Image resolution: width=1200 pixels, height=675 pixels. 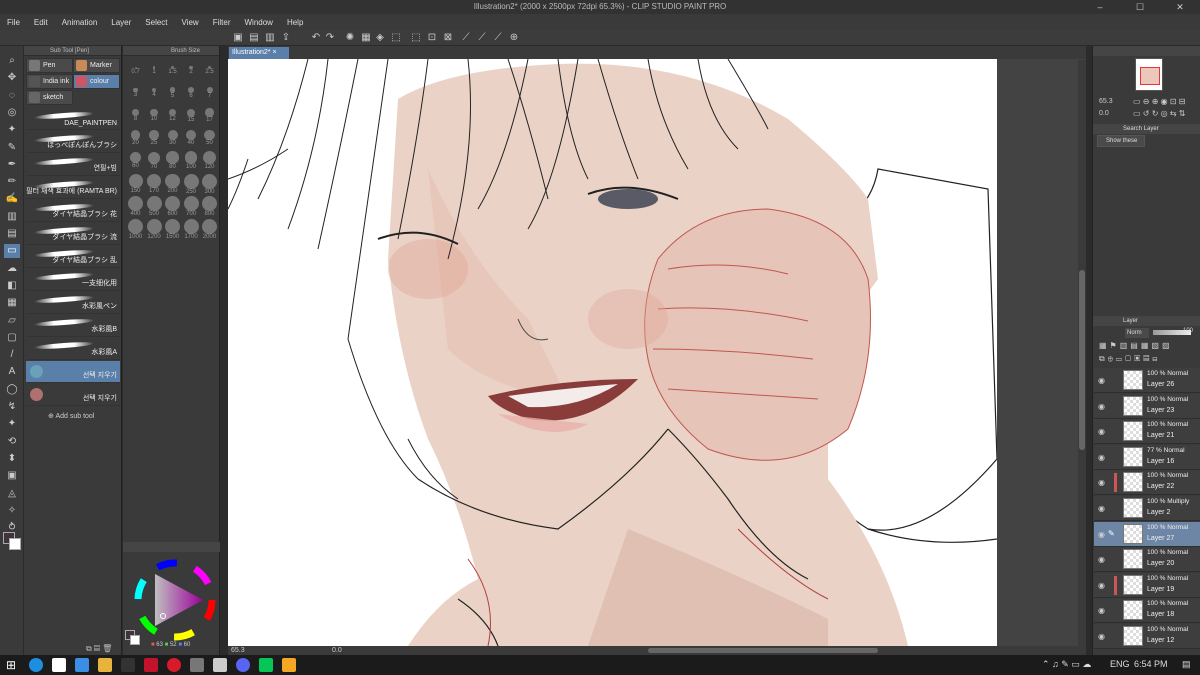 I want to click on brush-size-option: 1000, so click(x=135, y=229).